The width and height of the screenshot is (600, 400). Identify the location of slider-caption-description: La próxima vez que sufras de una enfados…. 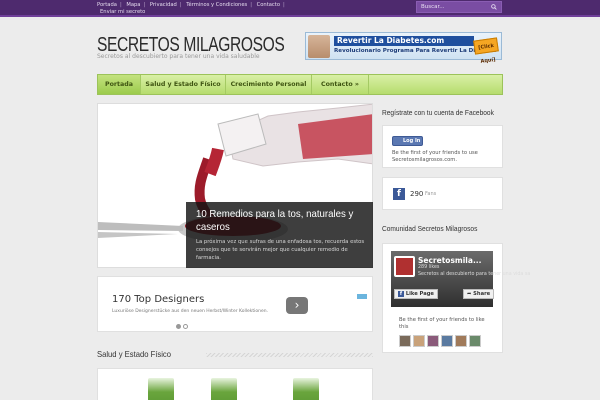
(280, 250).